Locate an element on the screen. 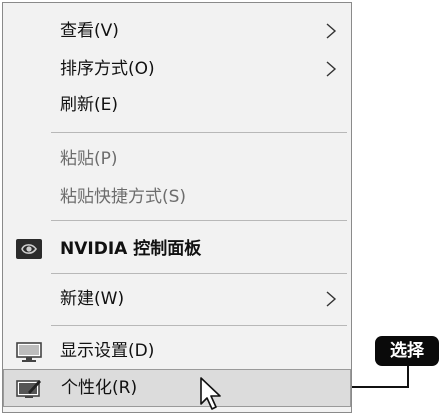 This screenshot has width=443, height=418. display-settings-icon is located at coordinates (29, 352).